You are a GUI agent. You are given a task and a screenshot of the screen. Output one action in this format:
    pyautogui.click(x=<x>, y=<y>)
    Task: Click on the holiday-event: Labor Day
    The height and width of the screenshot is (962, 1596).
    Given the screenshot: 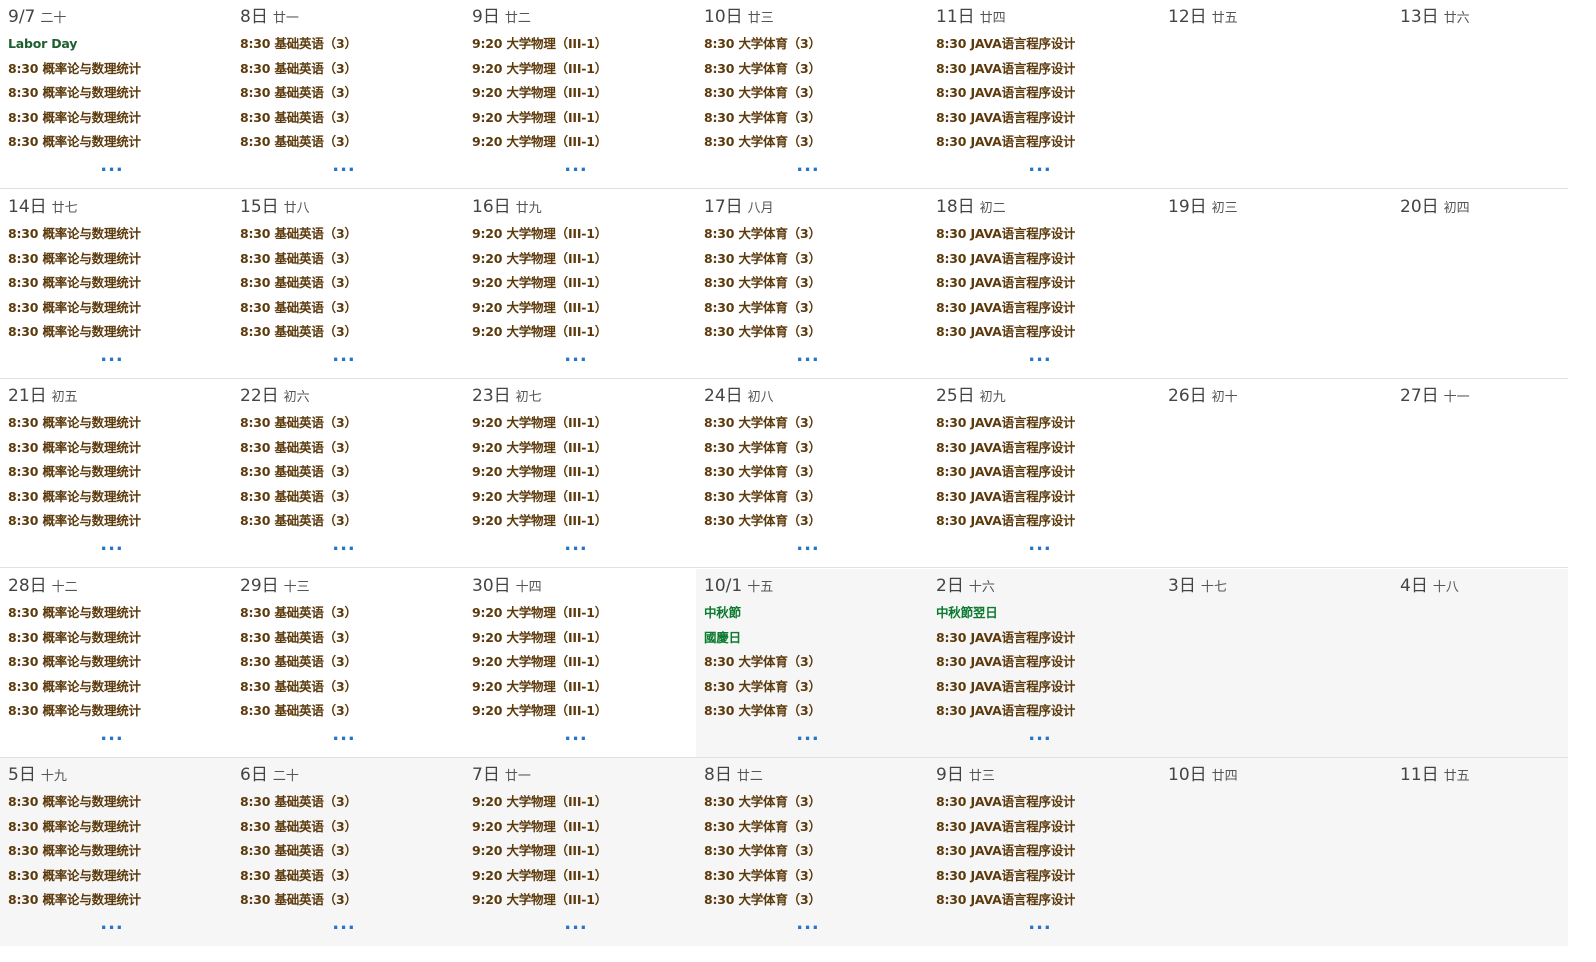 What is the action you would take?
    pyautogui.click(x=42, y=44)
    